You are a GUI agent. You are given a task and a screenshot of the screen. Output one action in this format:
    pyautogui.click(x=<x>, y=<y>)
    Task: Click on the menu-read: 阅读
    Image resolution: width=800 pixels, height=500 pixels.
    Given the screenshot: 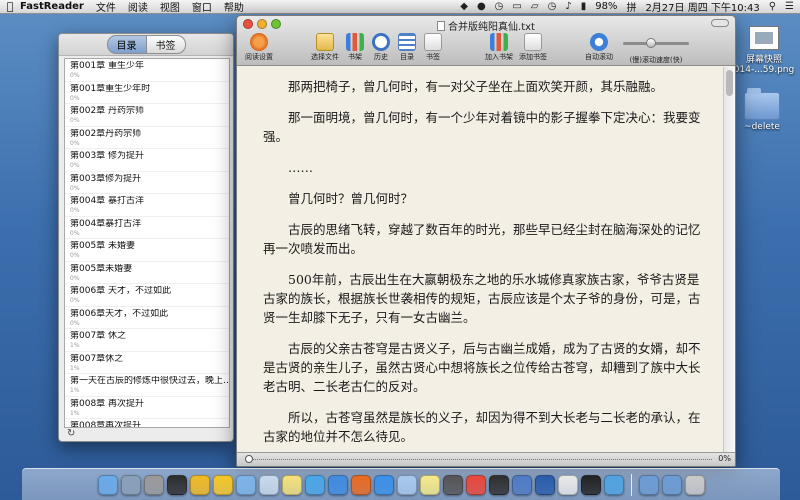 What is the action you would take?
    pyautogui.click(x=138, y=7)
    